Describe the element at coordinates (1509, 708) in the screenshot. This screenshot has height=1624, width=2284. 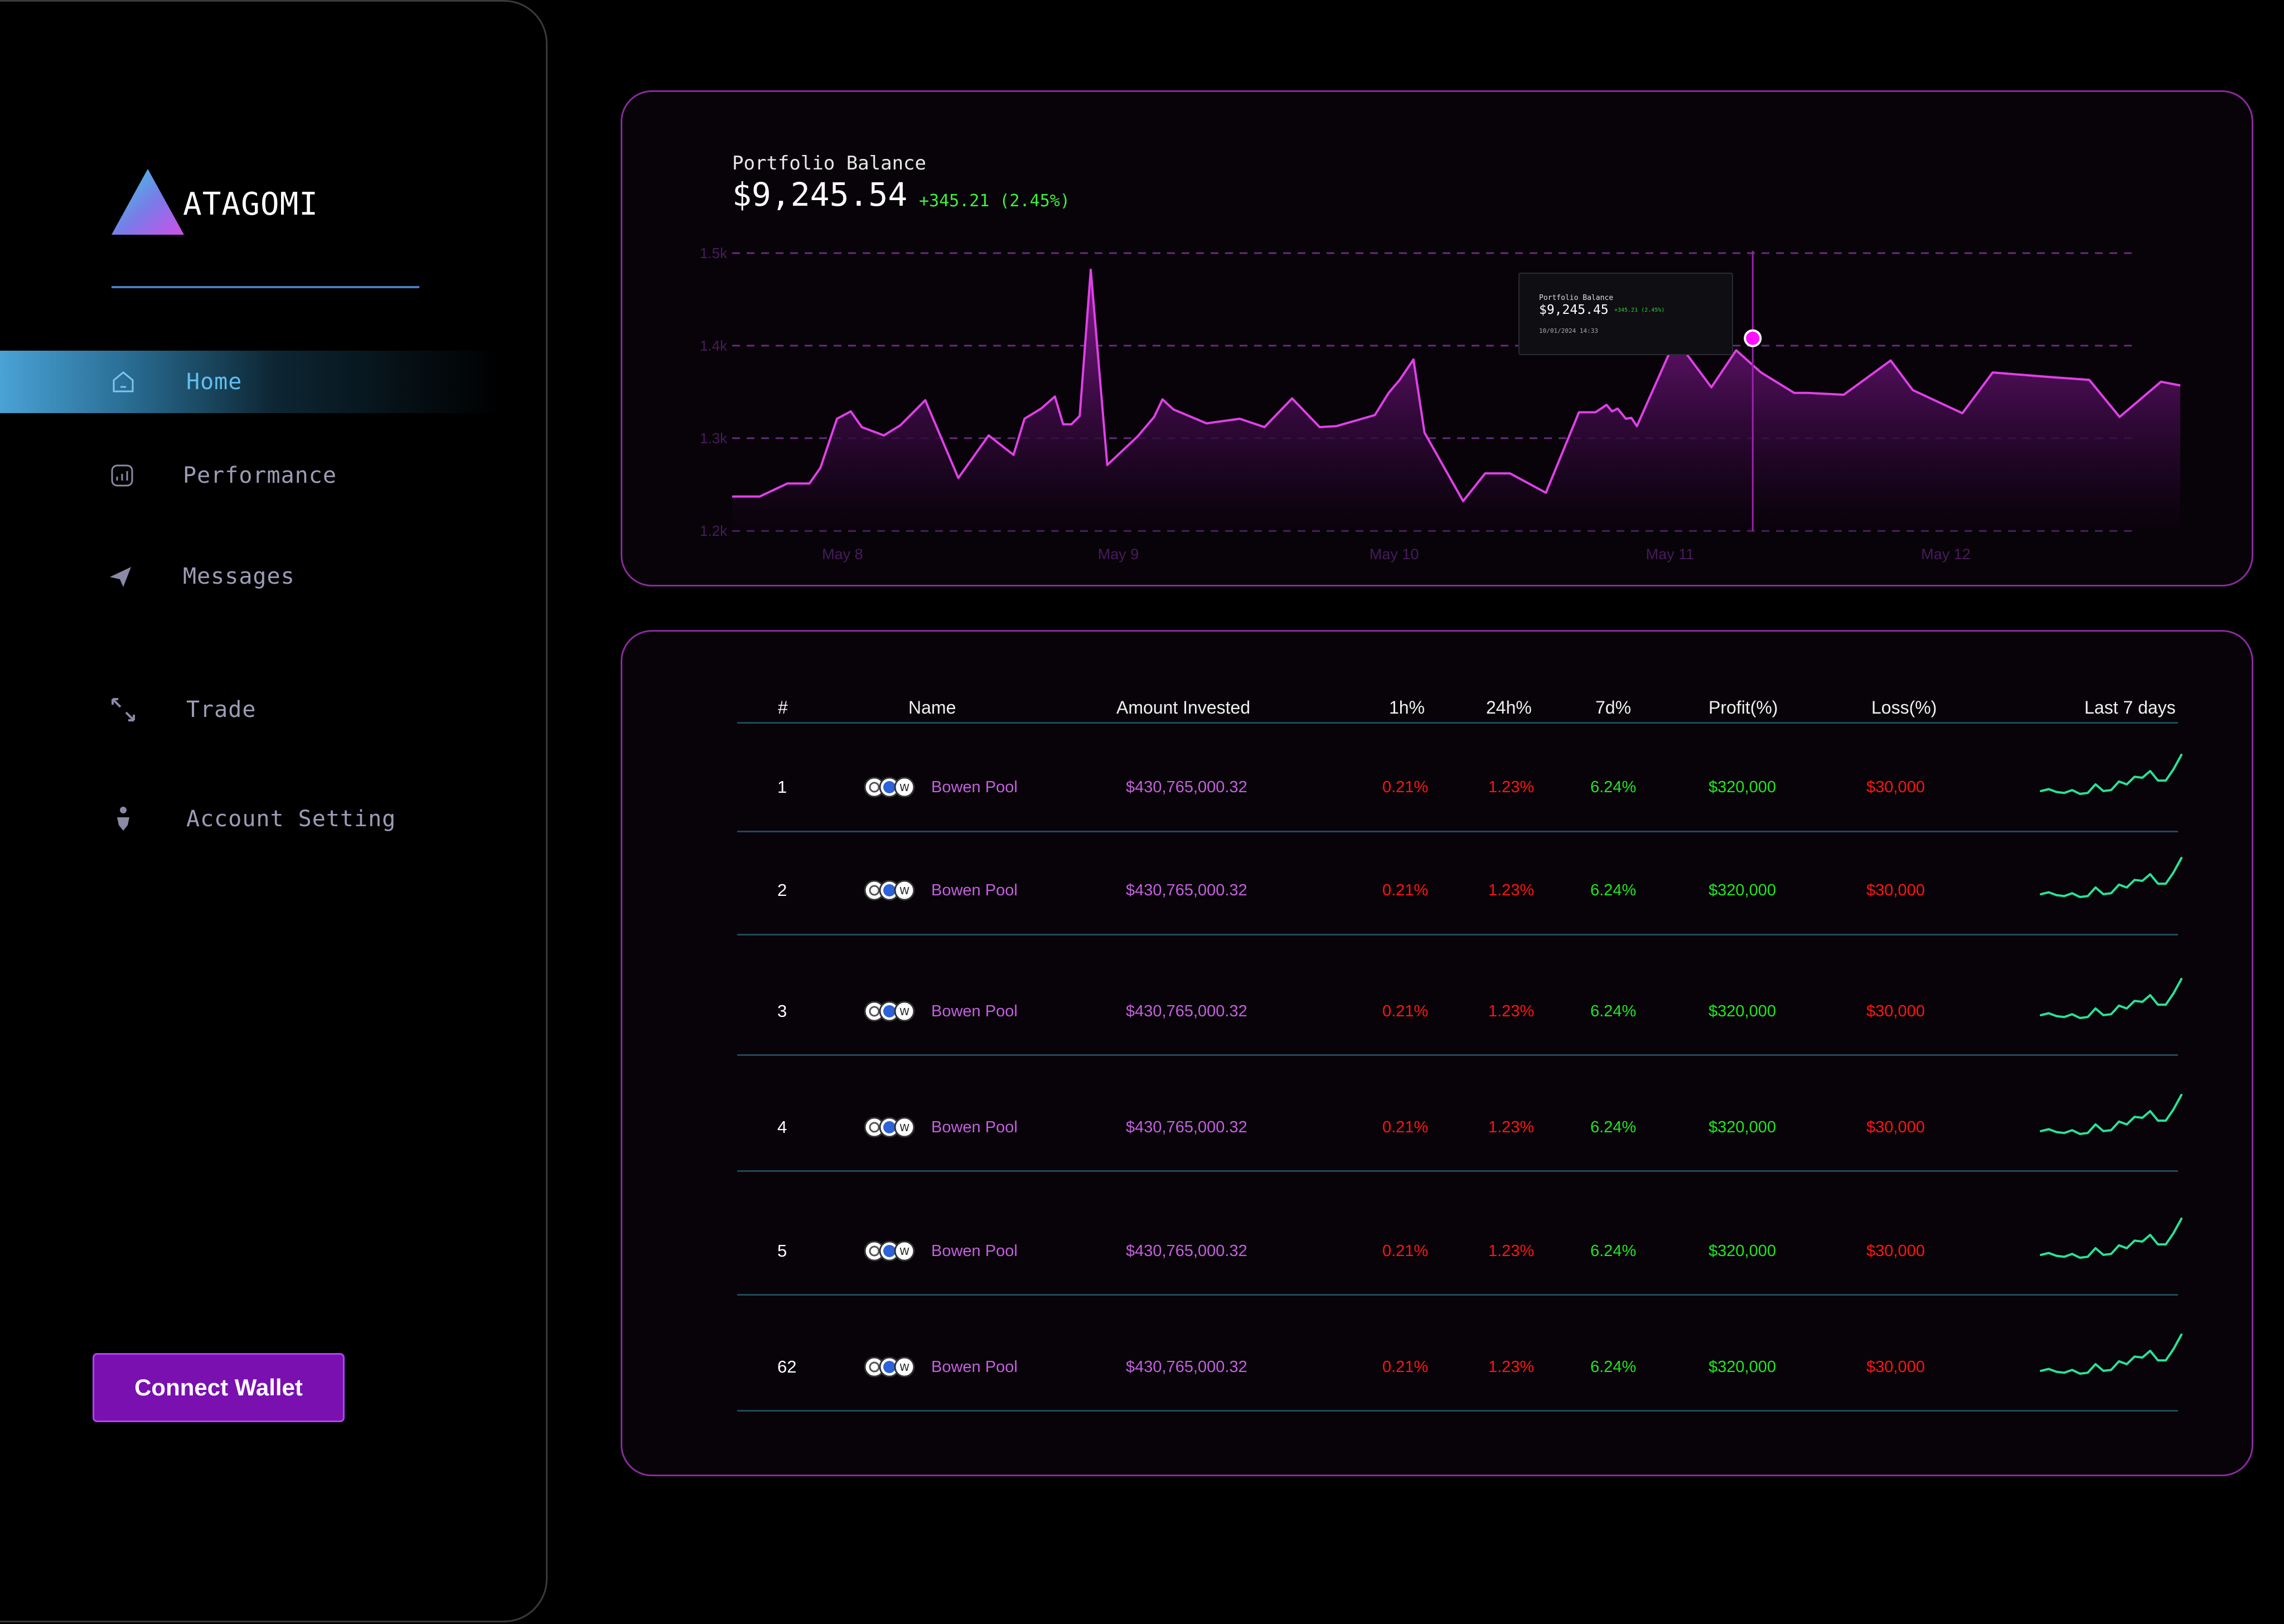
I see `column-header-24h: 24h%` at that location.